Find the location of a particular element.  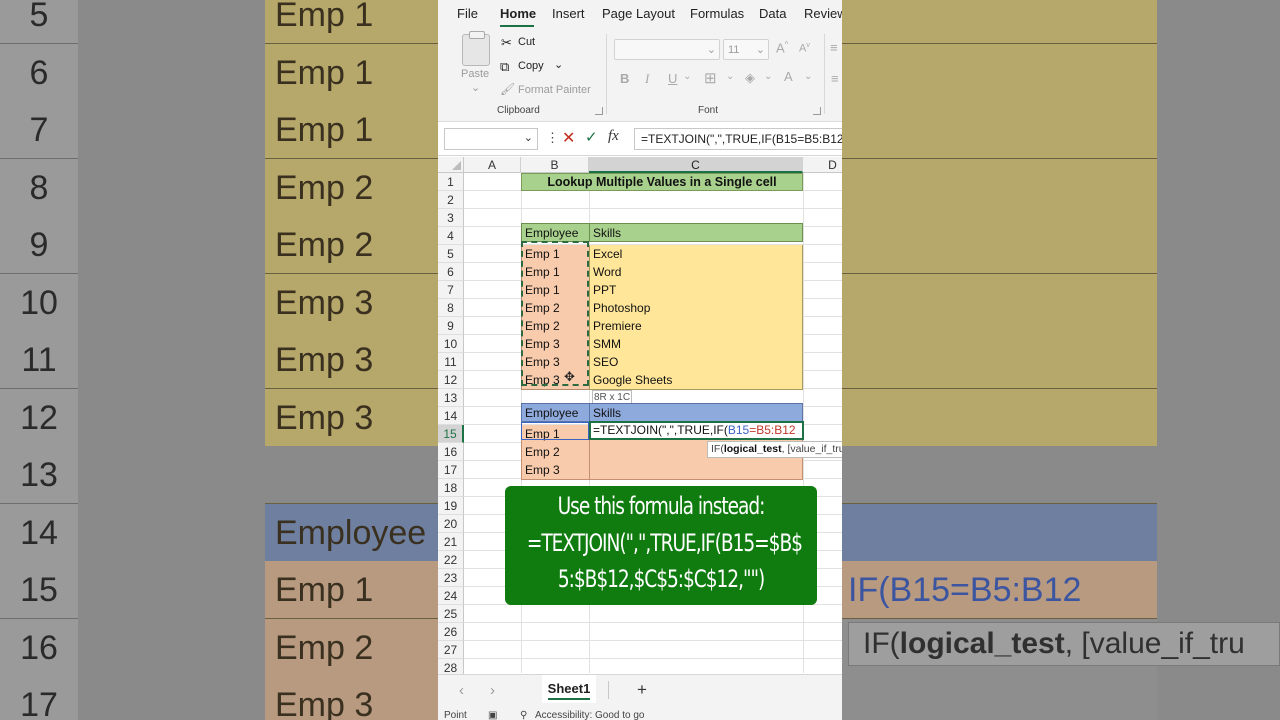

table2-employee-cell: Emp 2 is located at coordinates (555, 452).